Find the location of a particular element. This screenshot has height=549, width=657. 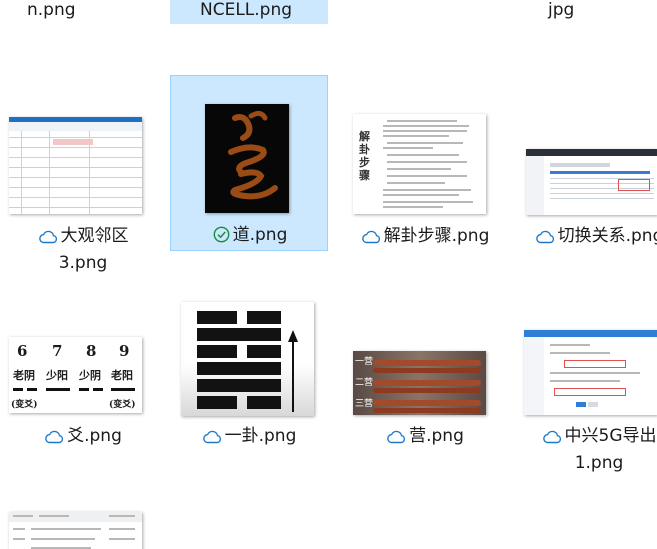

file-name-jiegua: 解卦步骤.png is located at coordinates (425, 237).